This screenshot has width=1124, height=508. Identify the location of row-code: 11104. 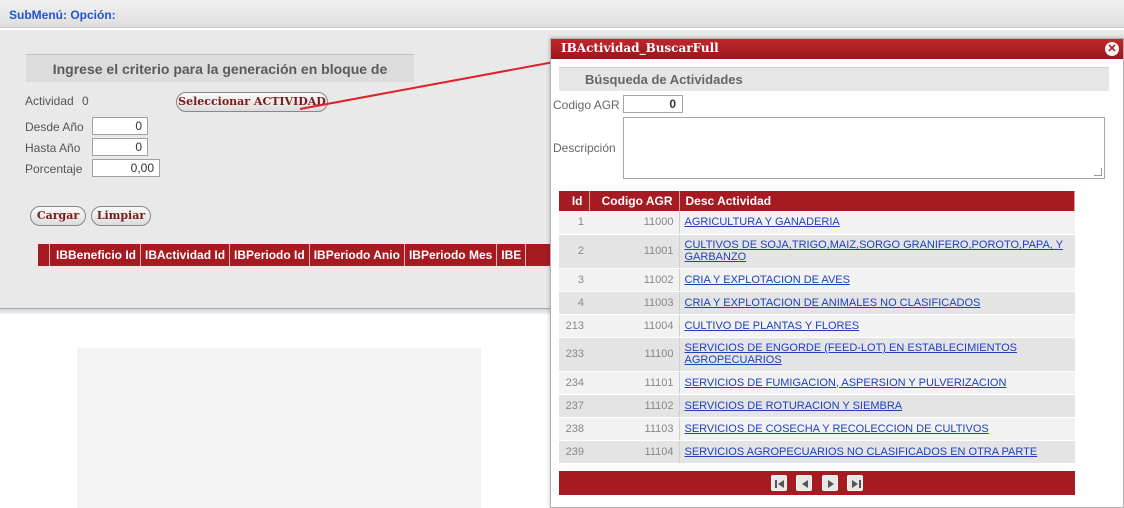
(634, 452).